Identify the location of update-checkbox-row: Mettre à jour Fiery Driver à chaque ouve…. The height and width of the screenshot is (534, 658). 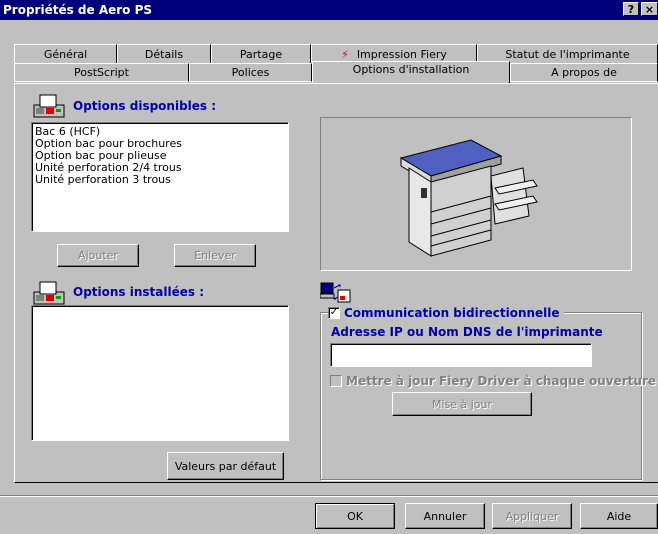
(493, 381).